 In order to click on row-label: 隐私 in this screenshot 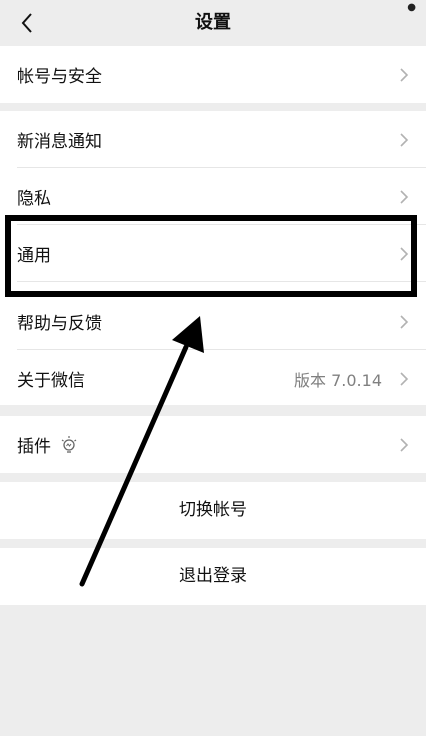, I will do `click(34, 199)`.